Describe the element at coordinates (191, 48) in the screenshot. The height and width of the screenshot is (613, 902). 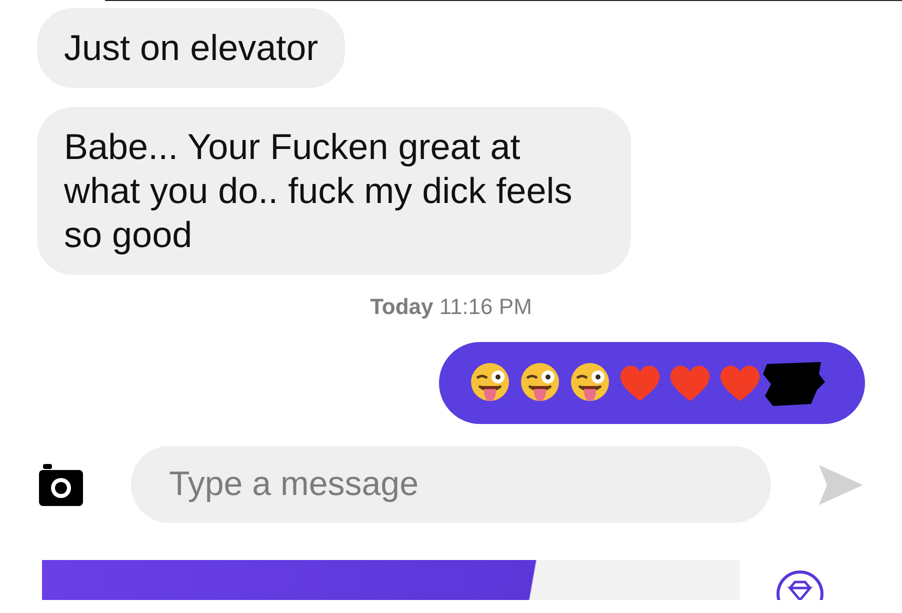
I see `message-bubble: Just on elevator` at that location.